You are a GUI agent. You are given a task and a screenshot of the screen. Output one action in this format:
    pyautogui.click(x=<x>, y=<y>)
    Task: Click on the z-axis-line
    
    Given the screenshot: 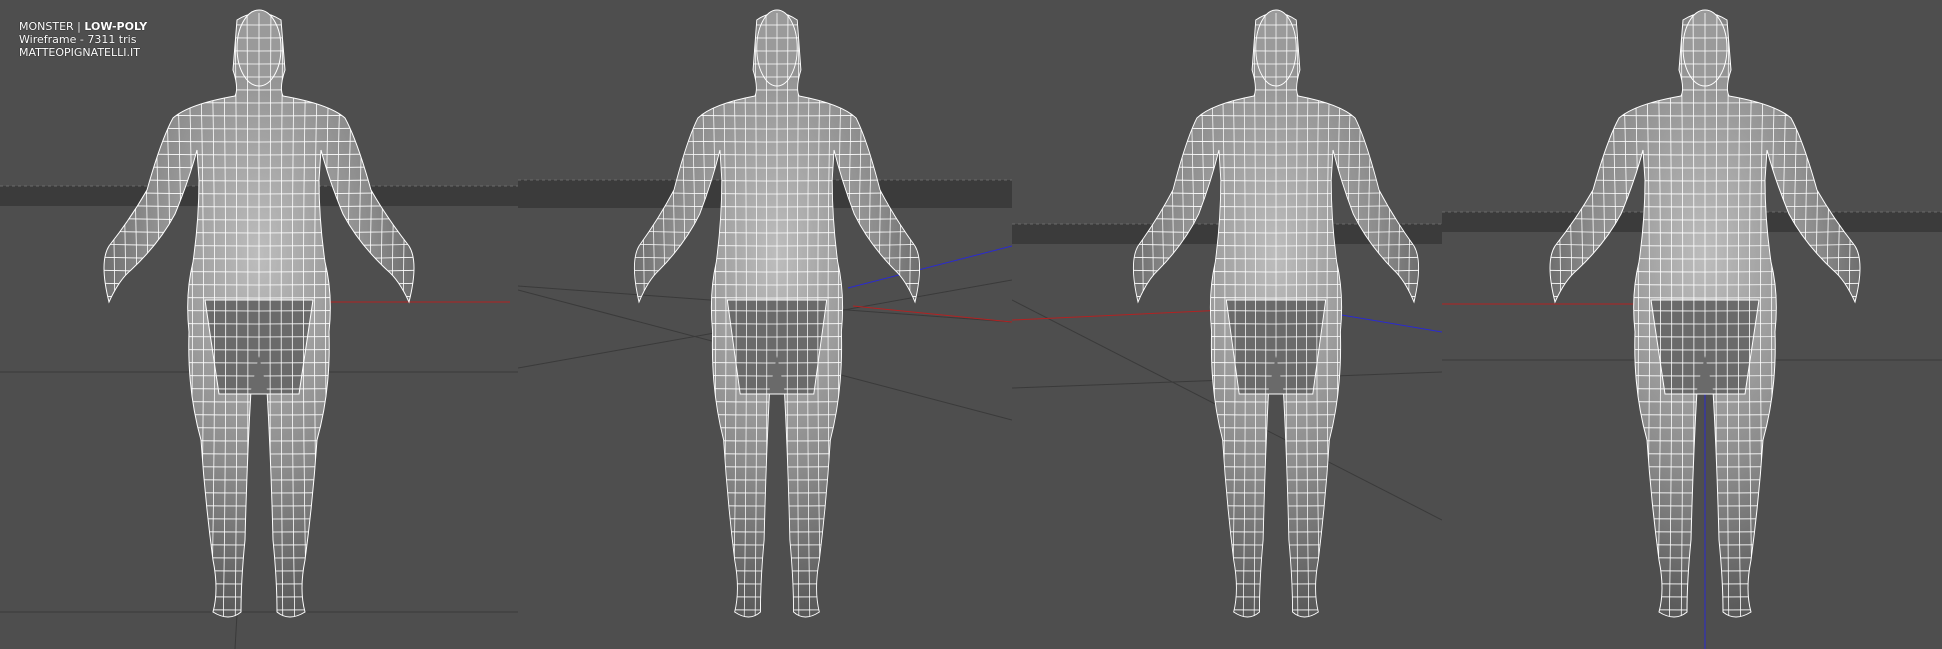 What is the action you would take?
    pyautogui.click(x=929, y=267)
    